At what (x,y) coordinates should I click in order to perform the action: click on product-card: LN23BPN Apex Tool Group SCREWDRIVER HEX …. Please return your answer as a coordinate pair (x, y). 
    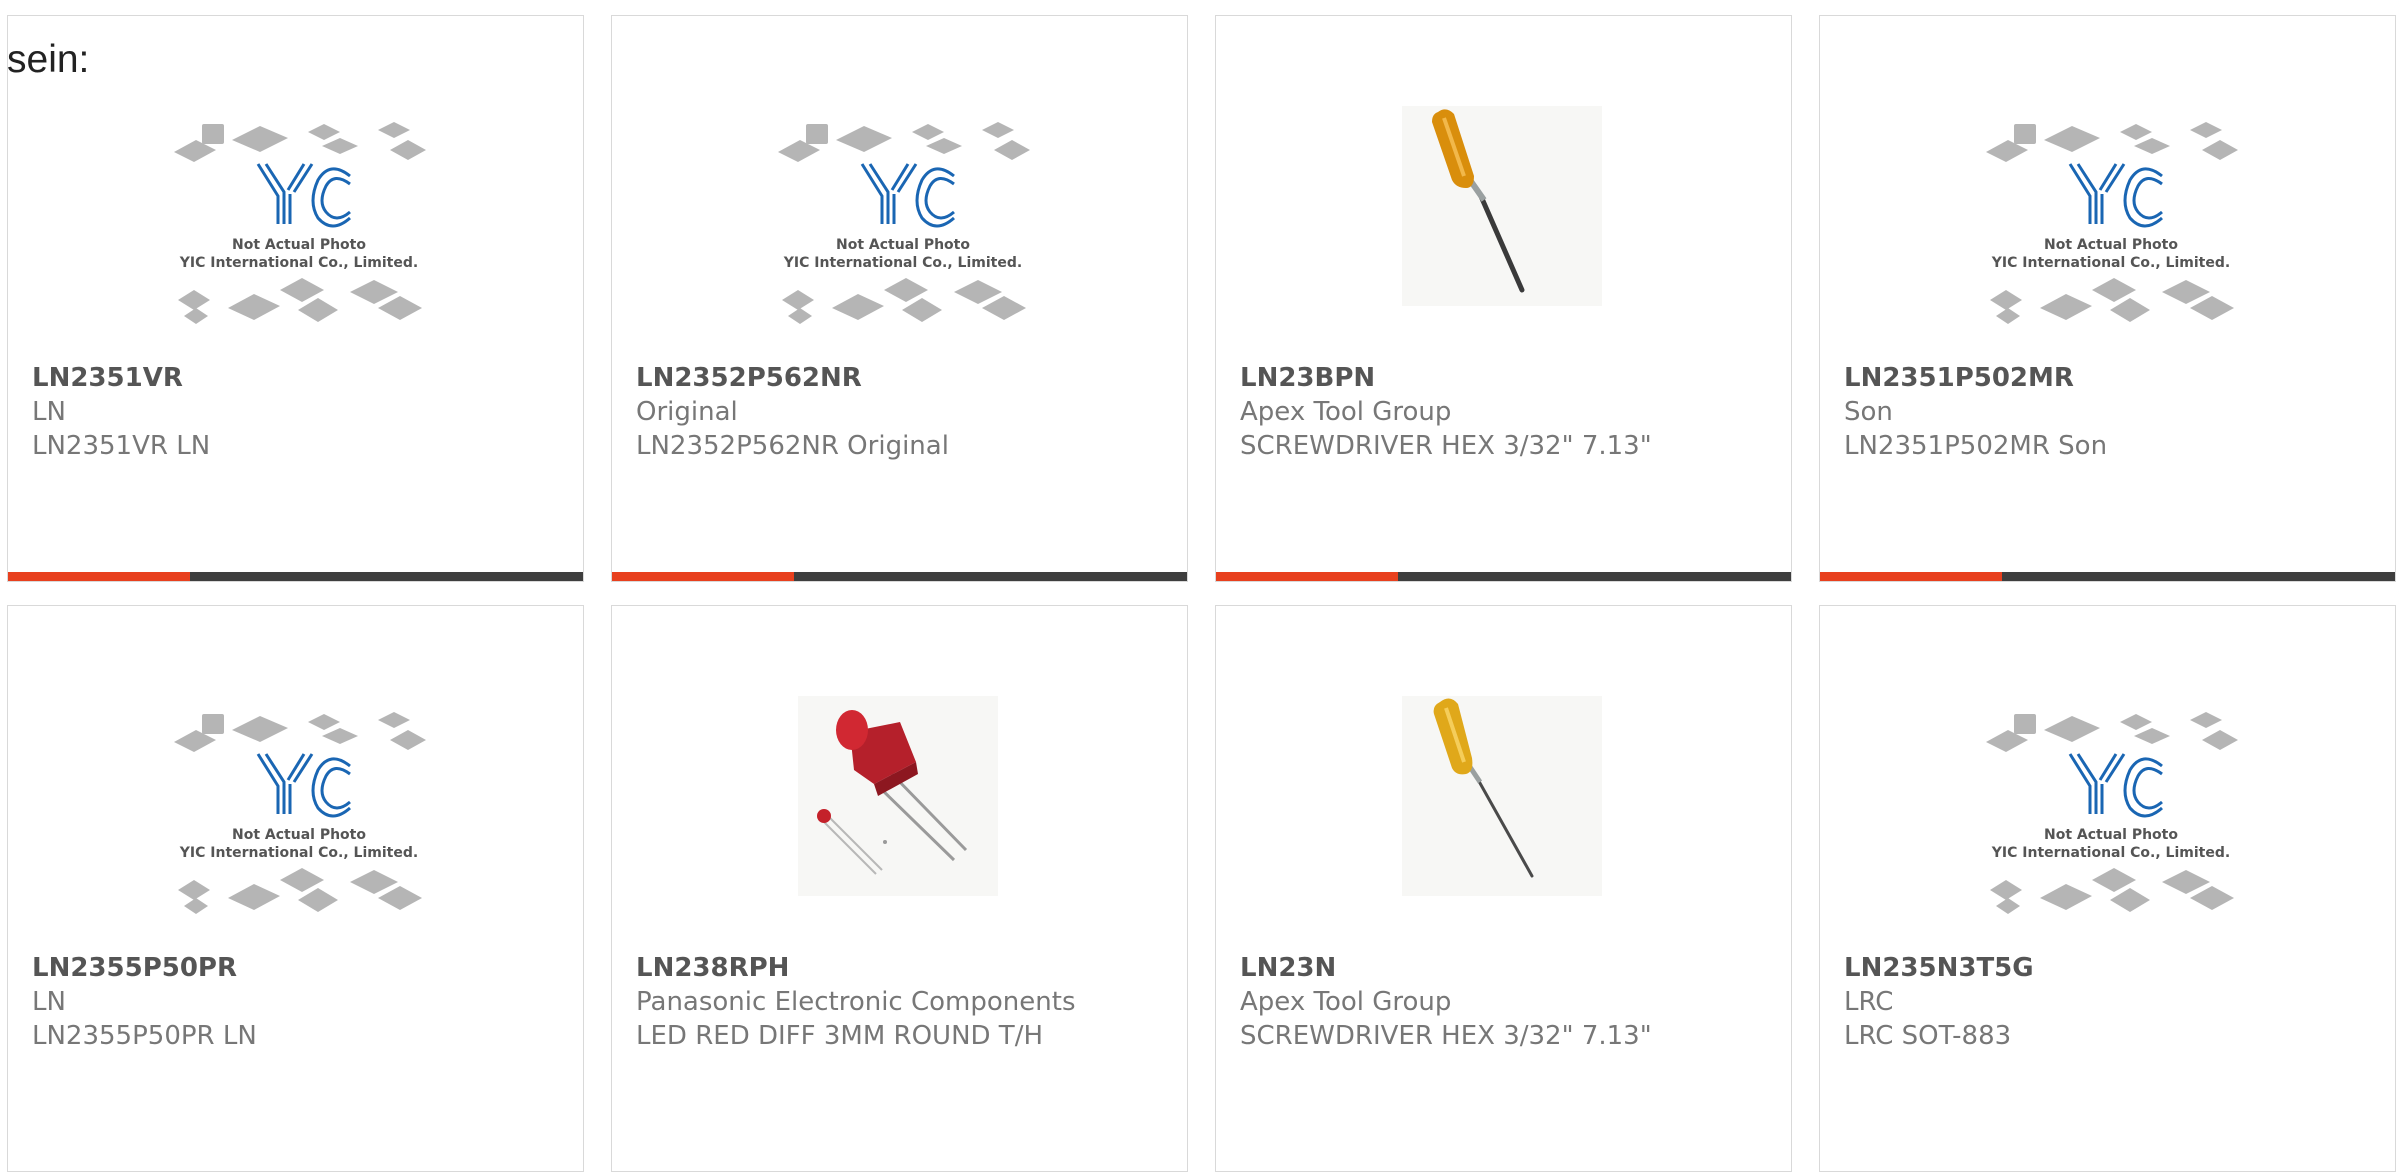
    Looking at the image, I should click on (1503, 298).